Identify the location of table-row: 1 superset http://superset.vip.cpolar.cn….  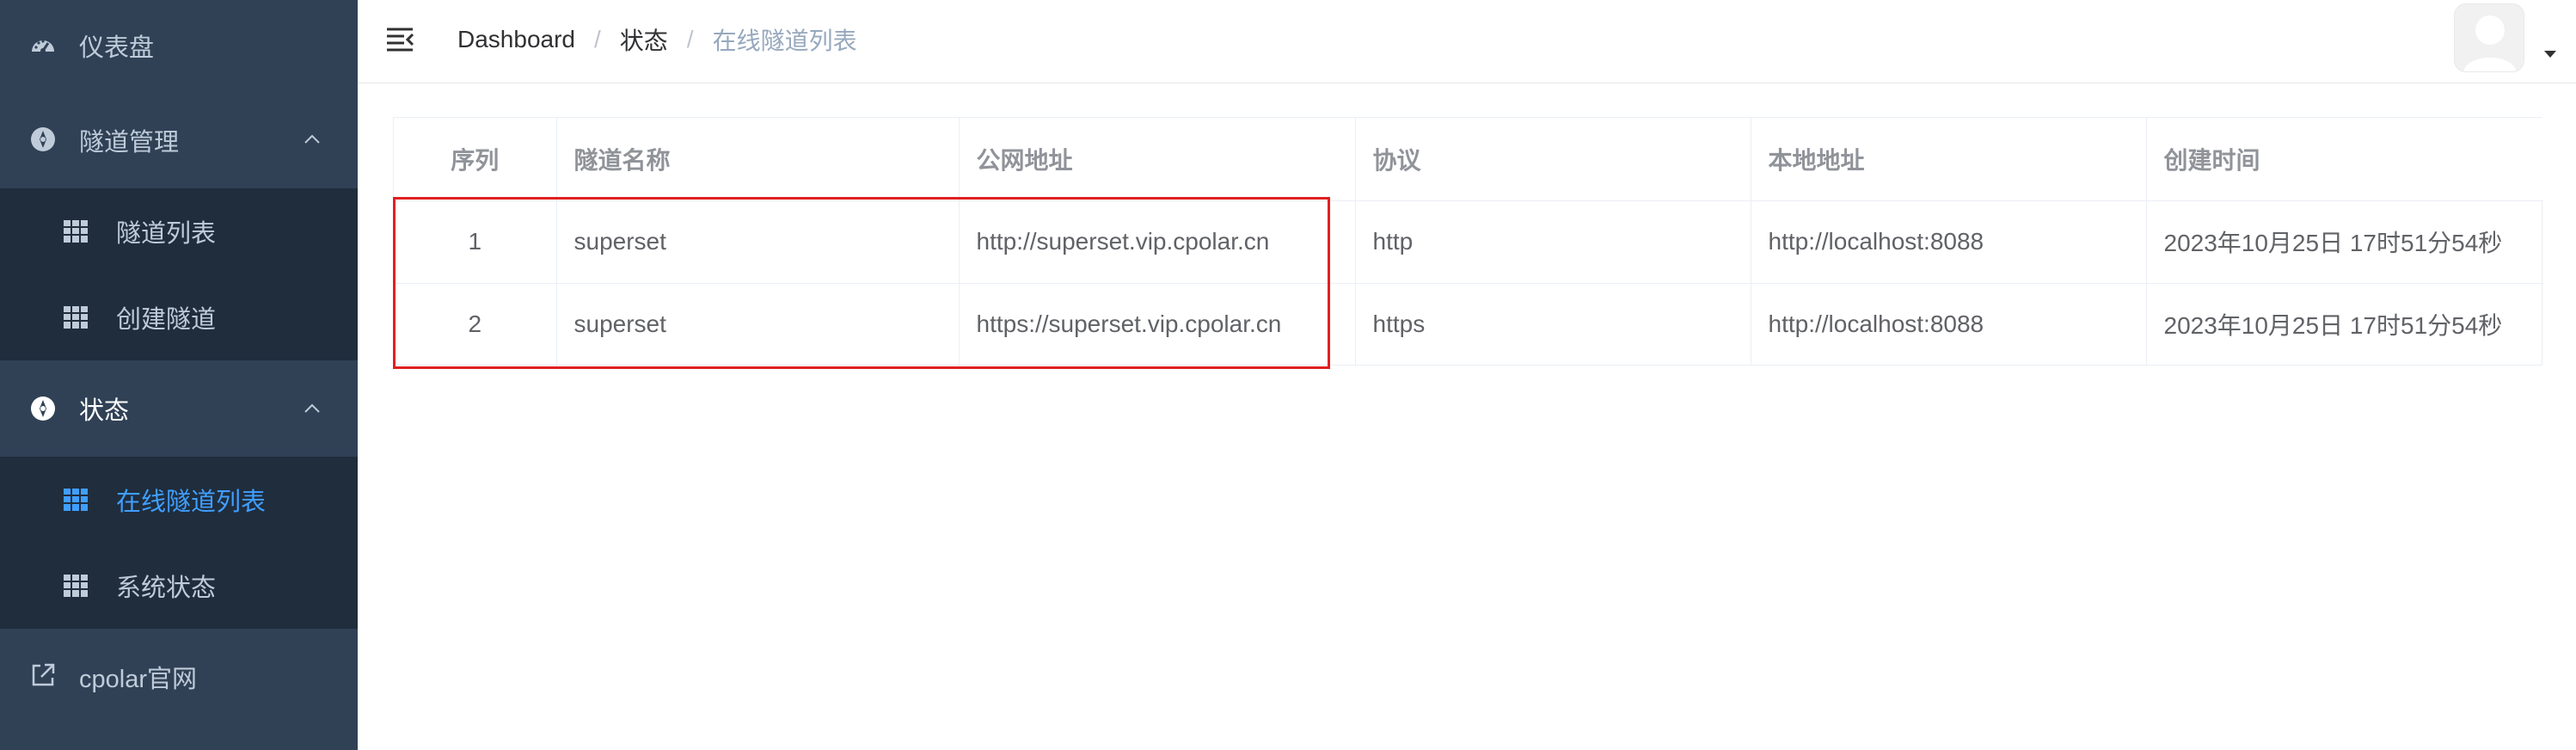
(1468, 242).